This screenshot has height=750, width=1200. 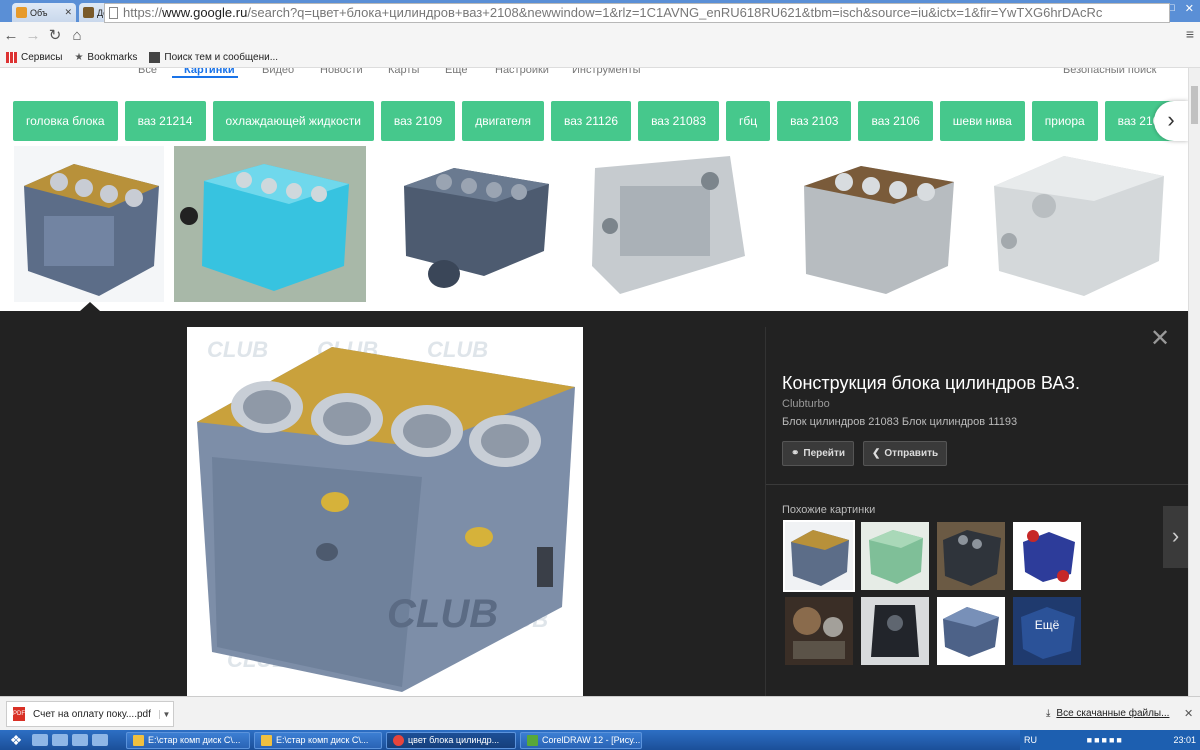 What do you see at coordinates (503, 121) in the screenshot?
I see `related-search-chip: двигателя` at bounding box center [503, 121].